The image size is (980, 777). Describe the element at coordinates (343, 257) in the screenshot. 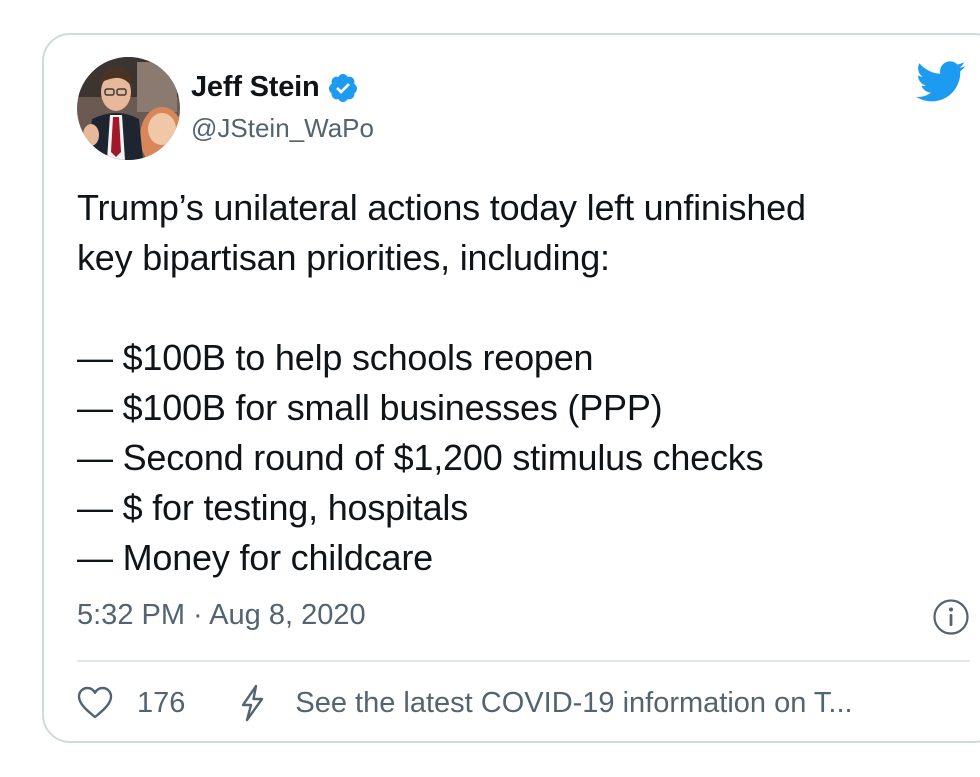

I see `tweet-line: key bipartisan priorities, including:` at that location.